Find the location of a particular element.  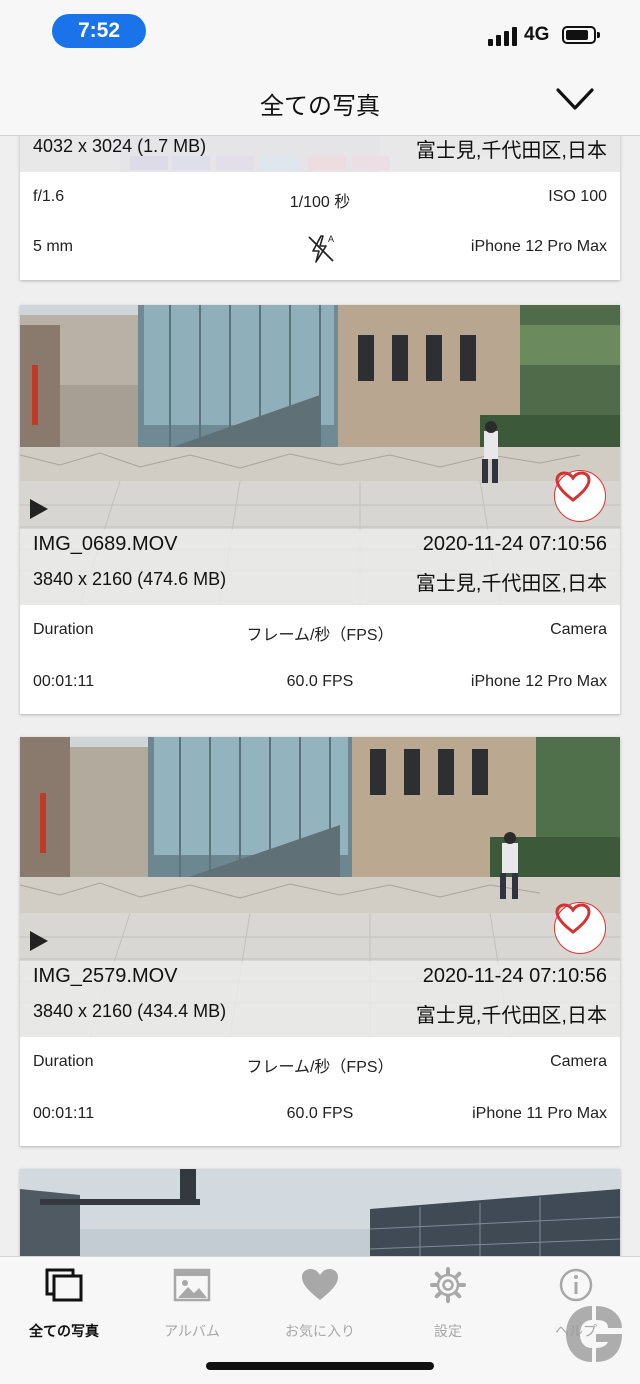

watermark-logo is located at coordinates (594, 1334).